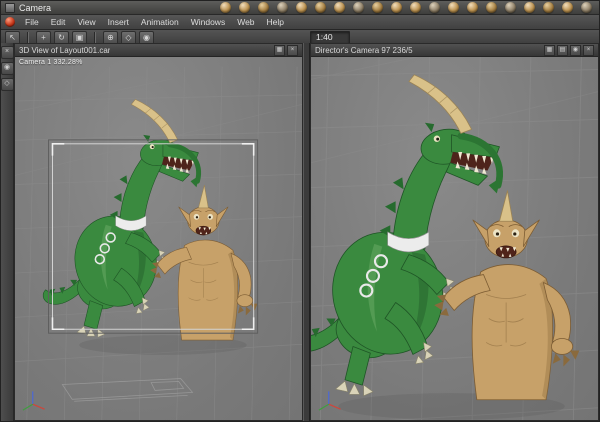  Describe the element at coordinates (245, 22) in the screenshot. I see `menu-item-web: Web` at that location.